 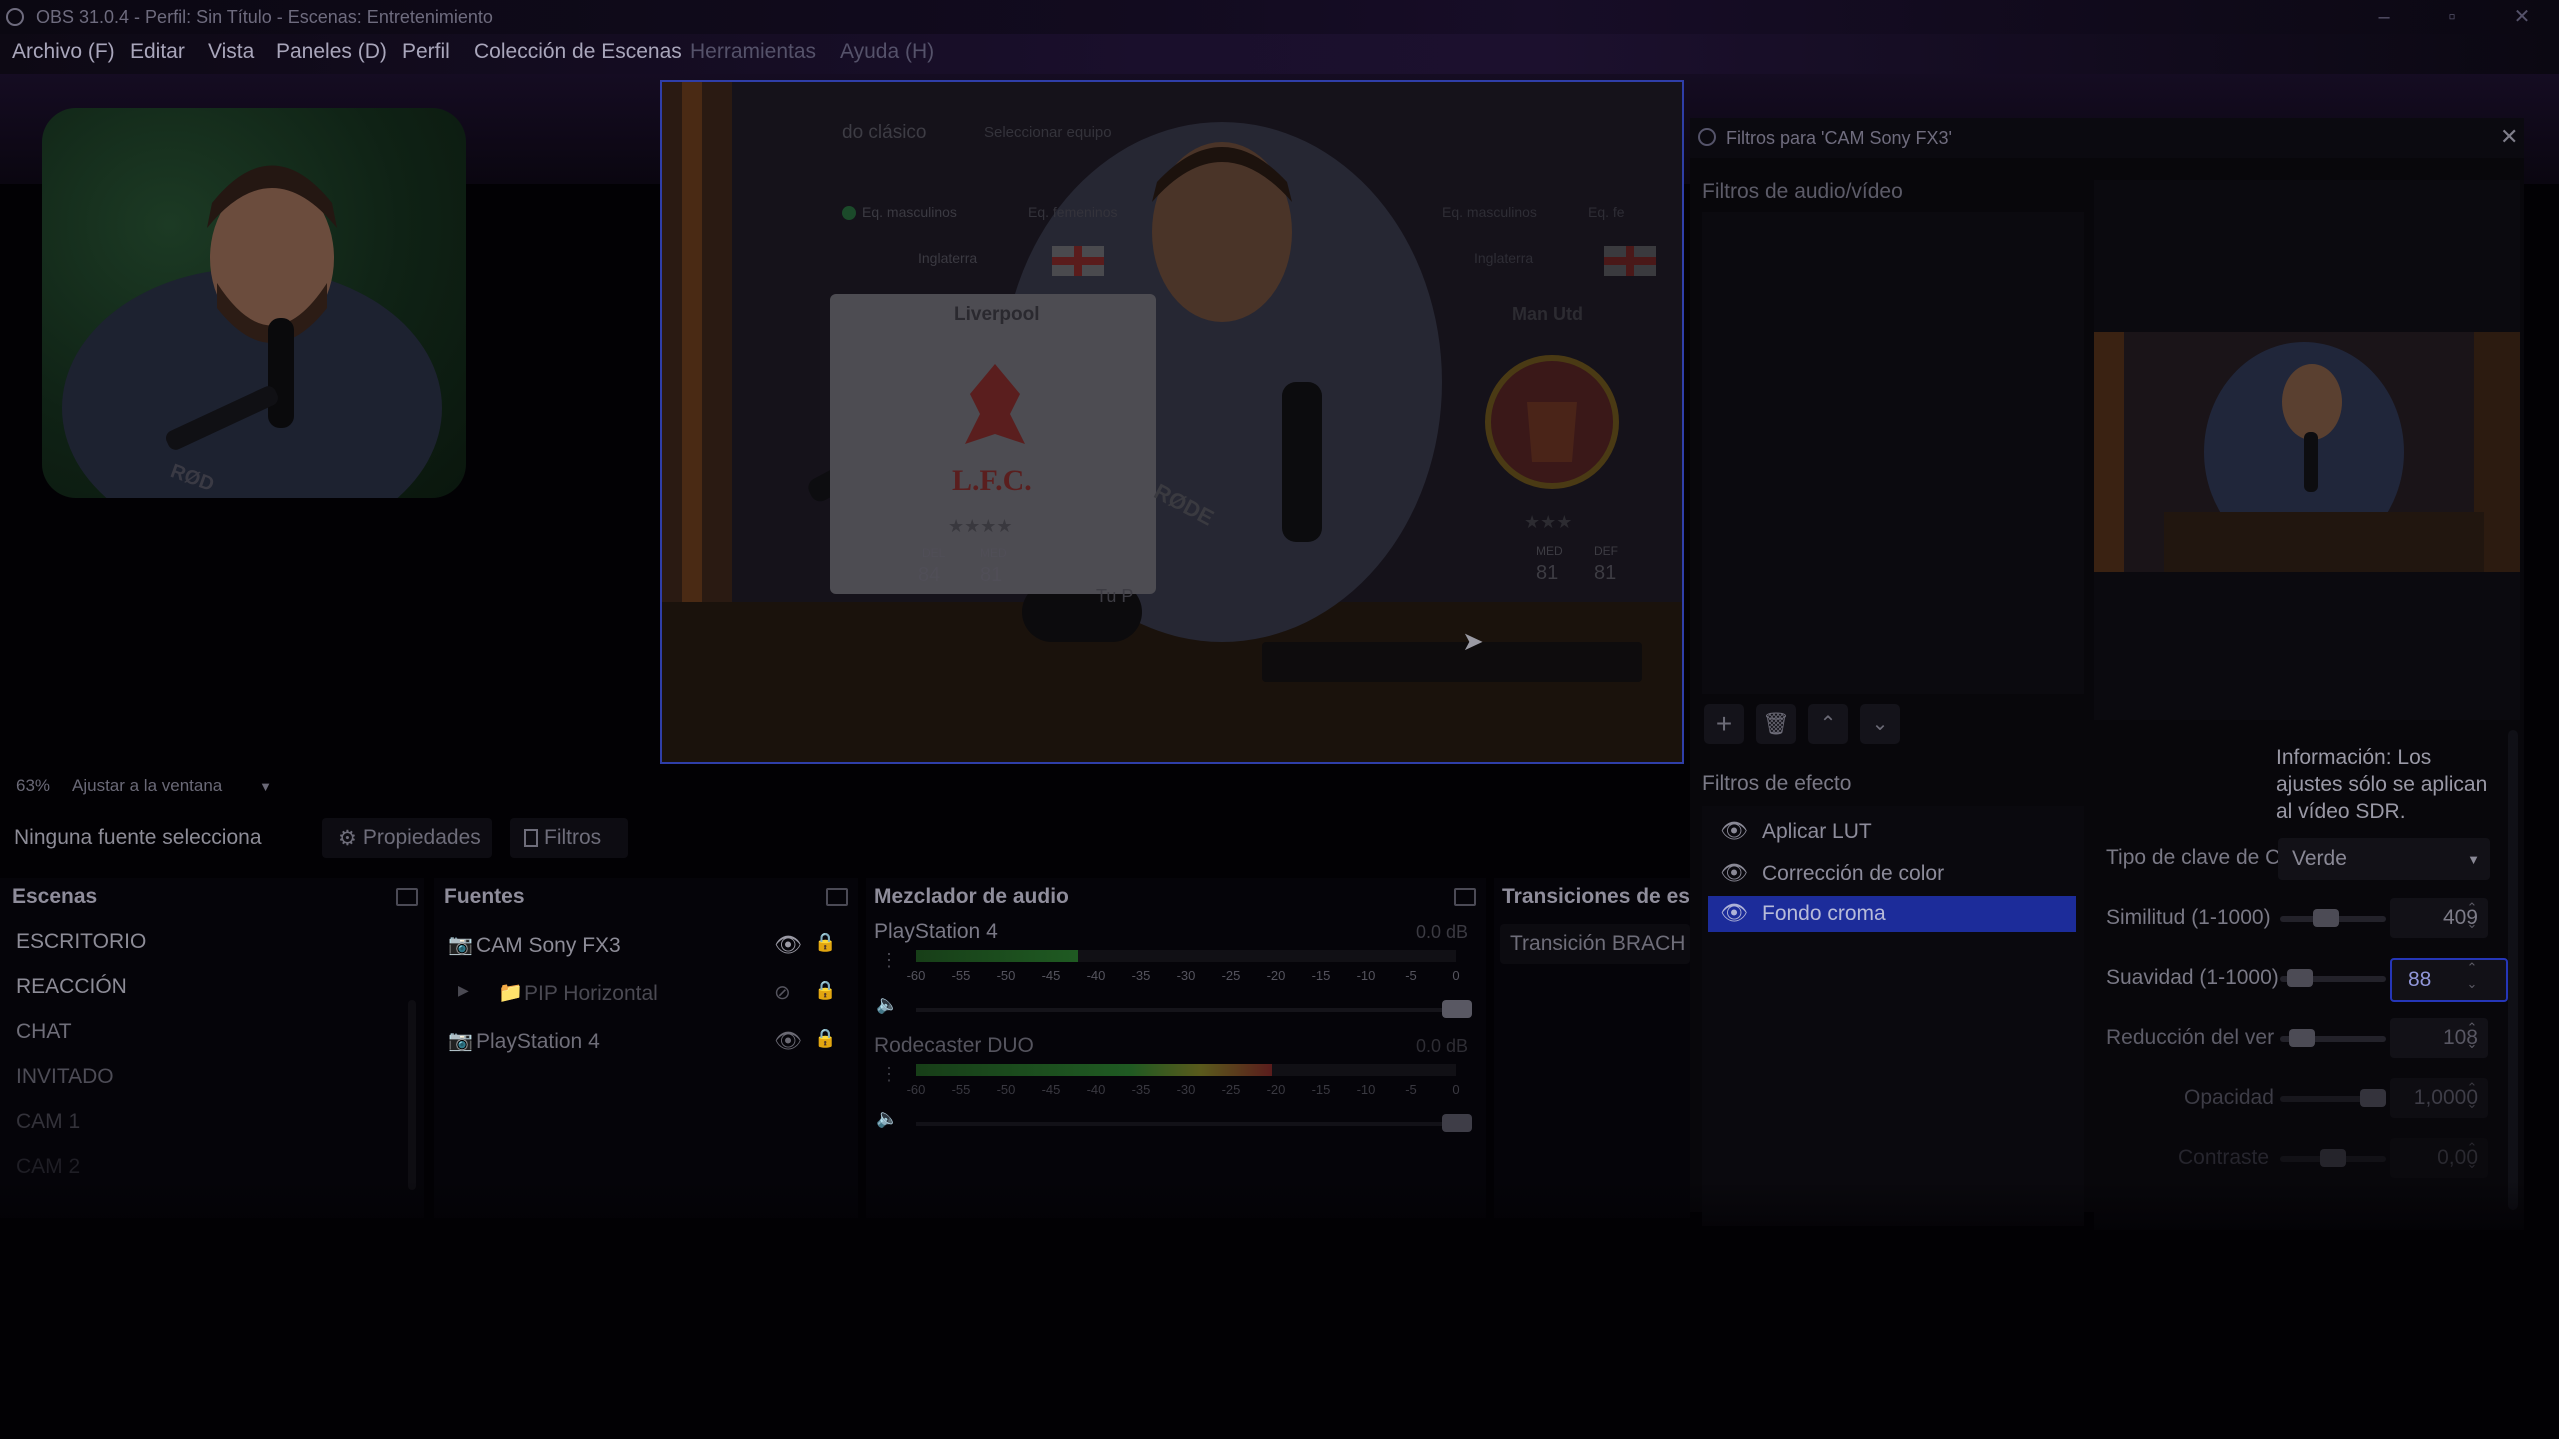 I want to click on smoothness-slider, so click(x=2333, y=978).